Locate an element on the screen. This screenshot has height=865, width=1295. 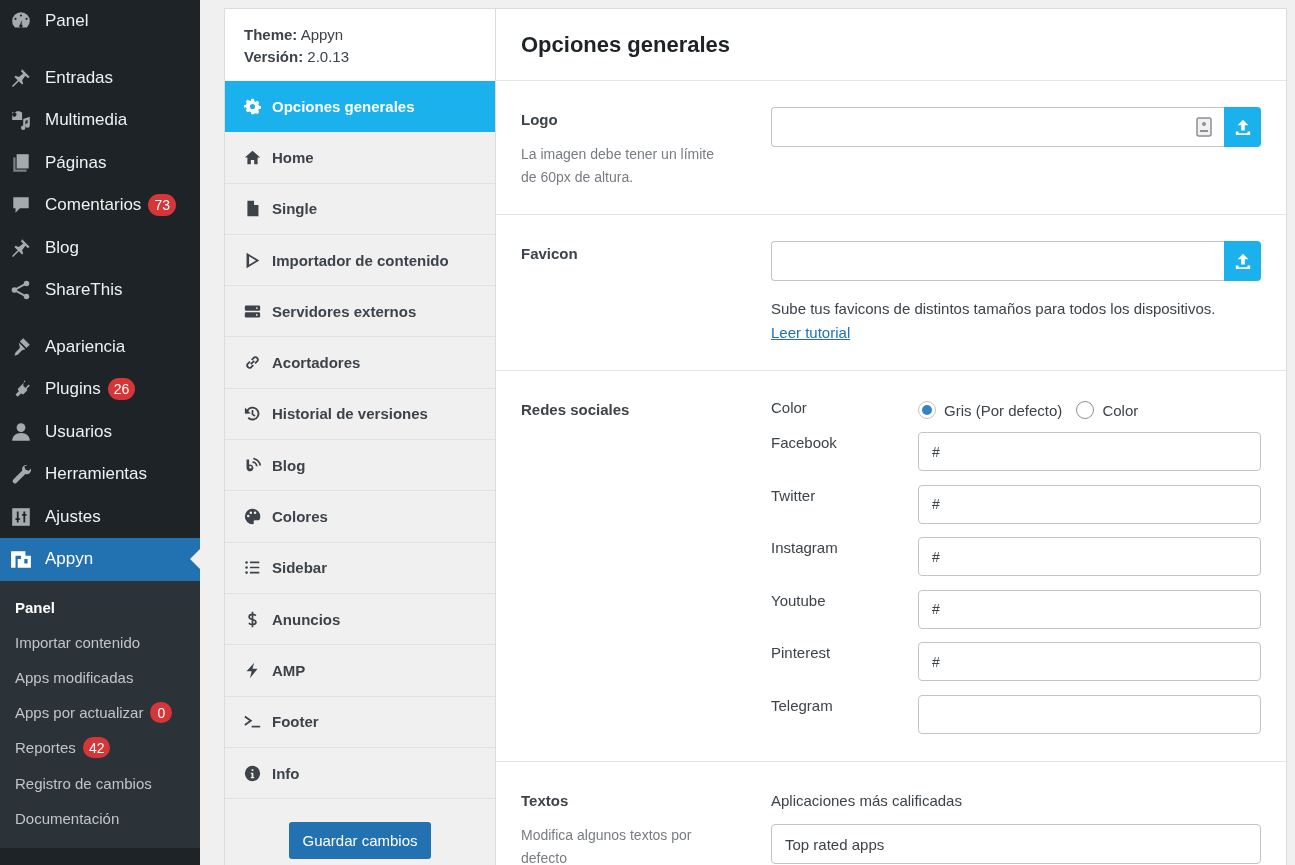
settings-tab-label: Anuncios is located at coordinates (306, 619).